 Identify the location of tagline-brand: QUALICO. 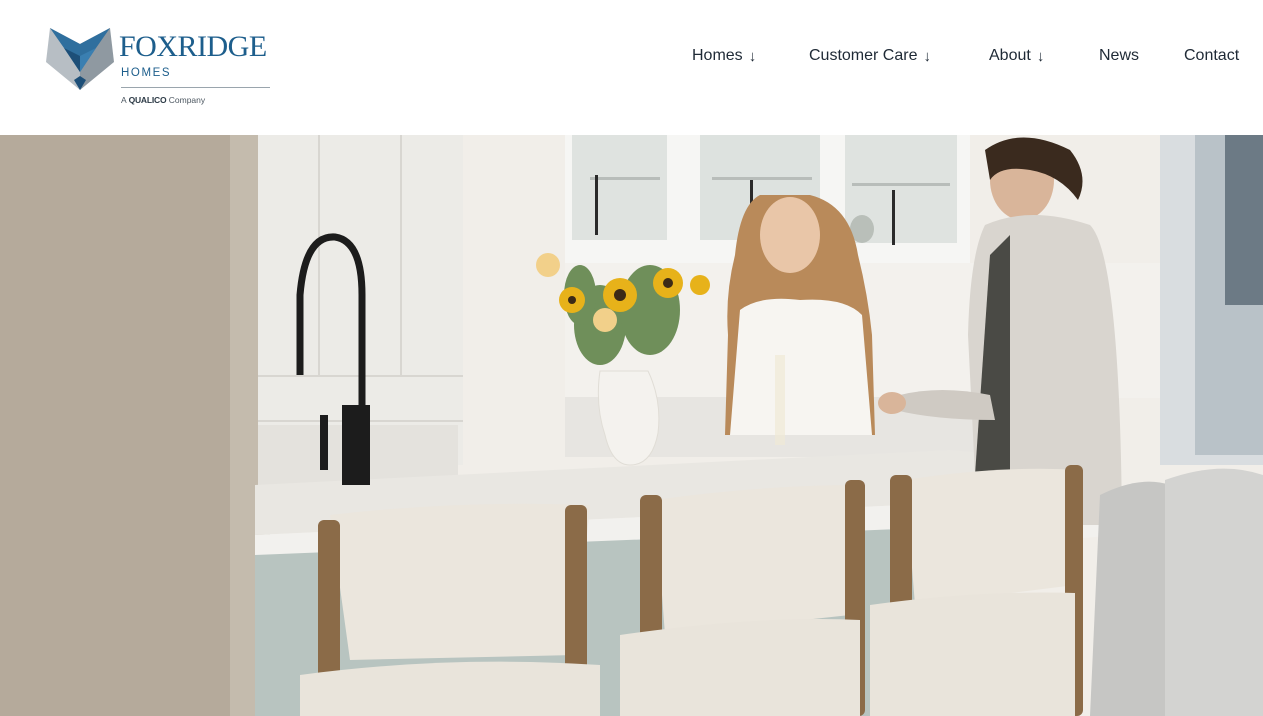
(147, 100).